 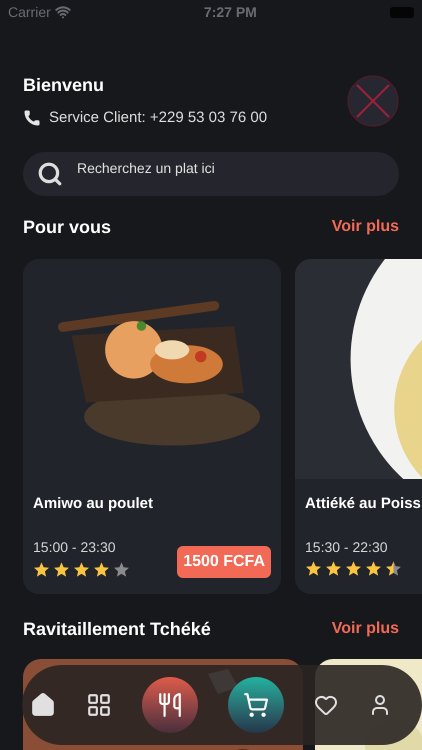 What do you see at coordinates (211, 174) in the screenshot?
I see `search-field: Recherchez un plat ici` at bounding box center [211, 174].